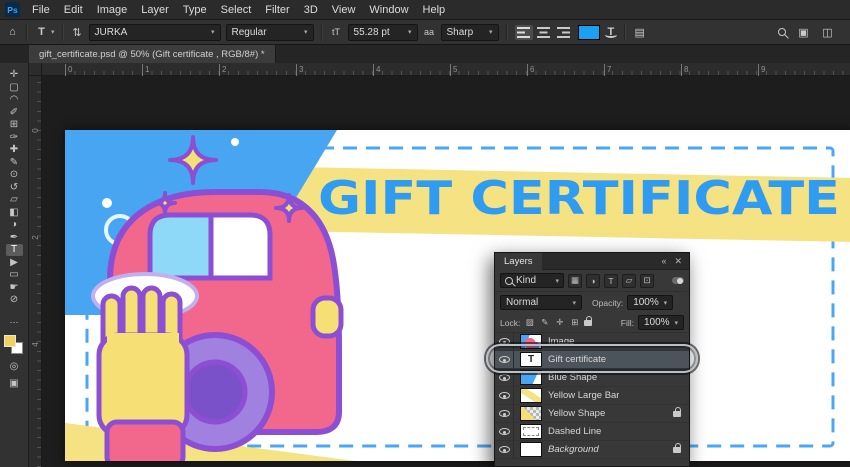  What do you see at coordinates (155, 10) in the screenshot?
I see `menu-item-layer: Layer` at bounding box center [155, 10].